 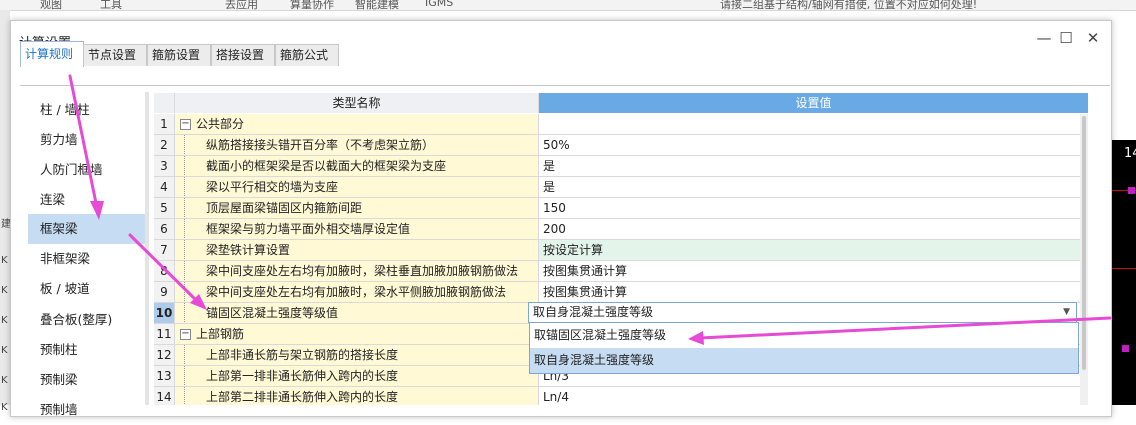 What do you see at coordinates (87, 140) in the screenshot?
I see `sidebar-item-shear-wall: 剪力墙` at bounding box center [87, 140].